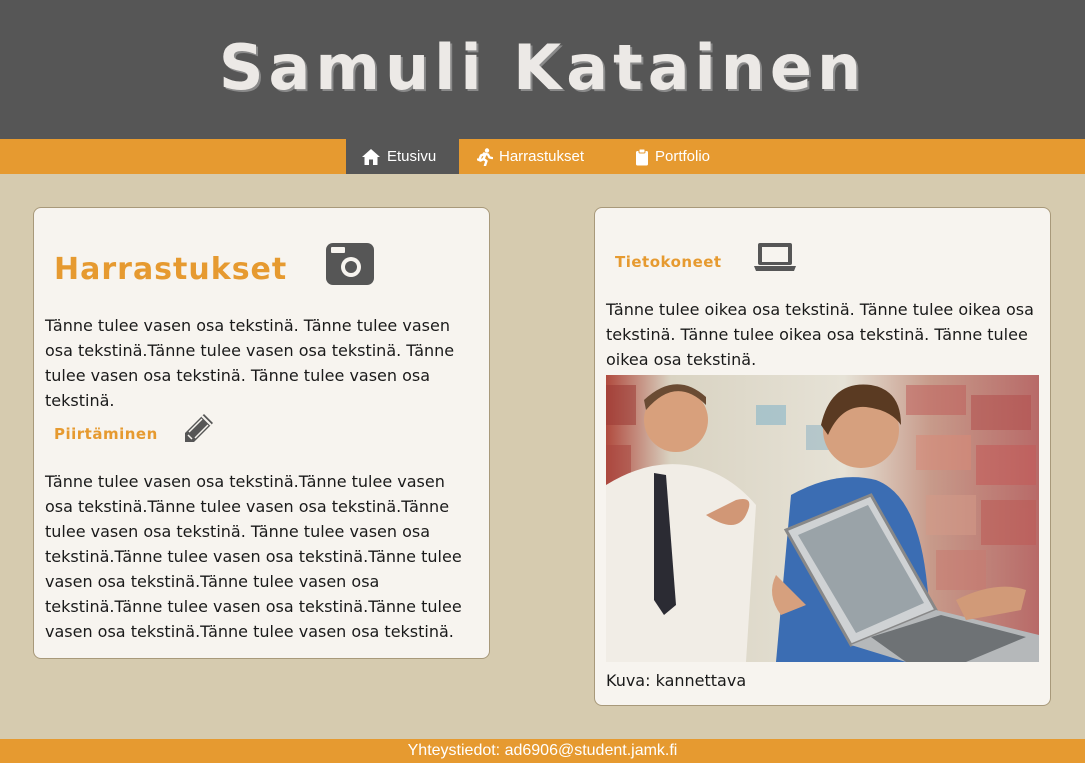 This screenshot has width=1085, height=763. What do you see at coordinates (683, 156) in the screenshot?
I see `nav-item-label: Portfolio` at bounding box center [683, 156].